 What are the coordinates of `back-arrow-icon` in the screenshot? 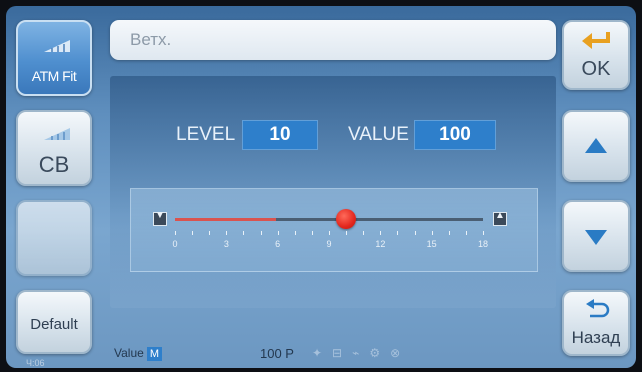 It's located at (598, 308).